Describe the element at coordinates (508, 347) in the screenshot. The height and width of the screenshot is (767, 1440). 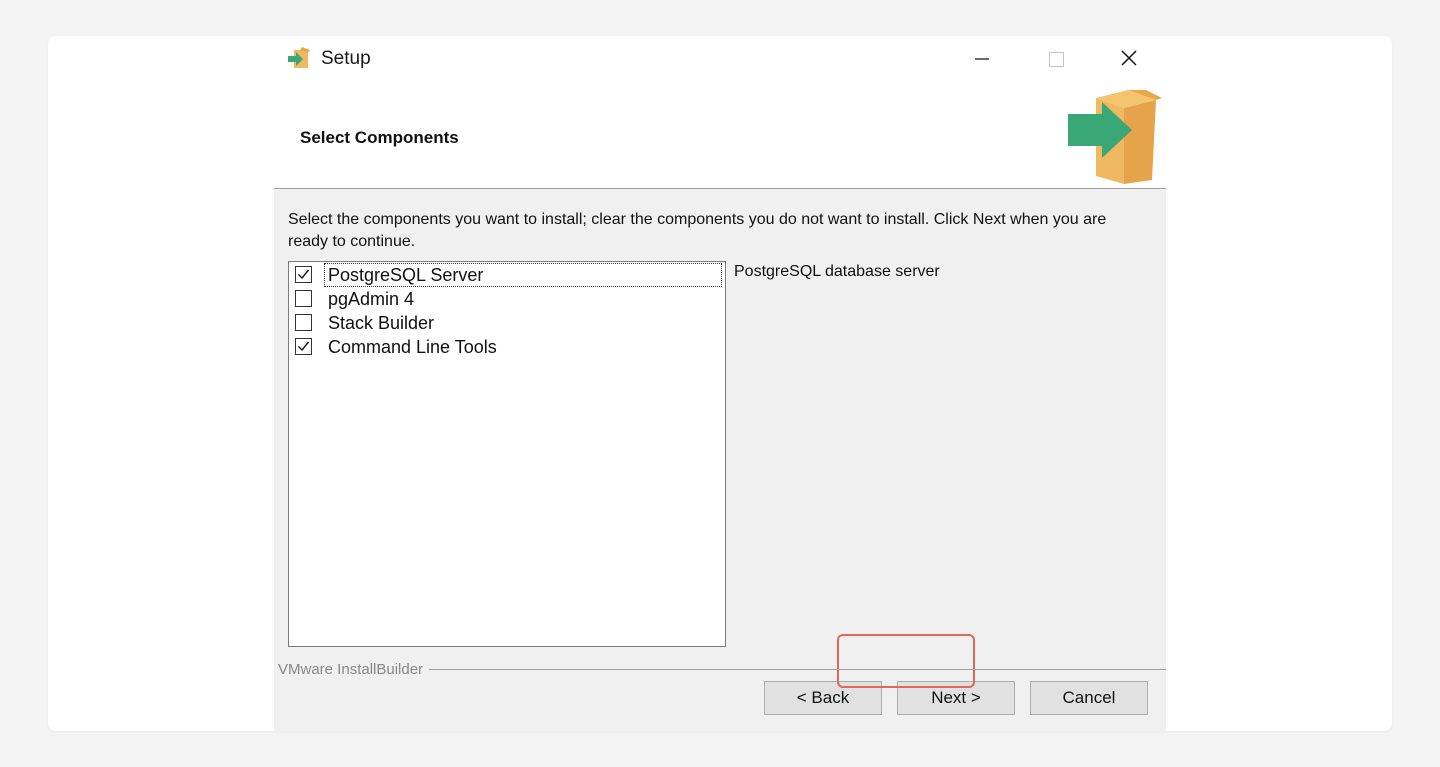
I see `list-item: Command Line Tools` at that location.